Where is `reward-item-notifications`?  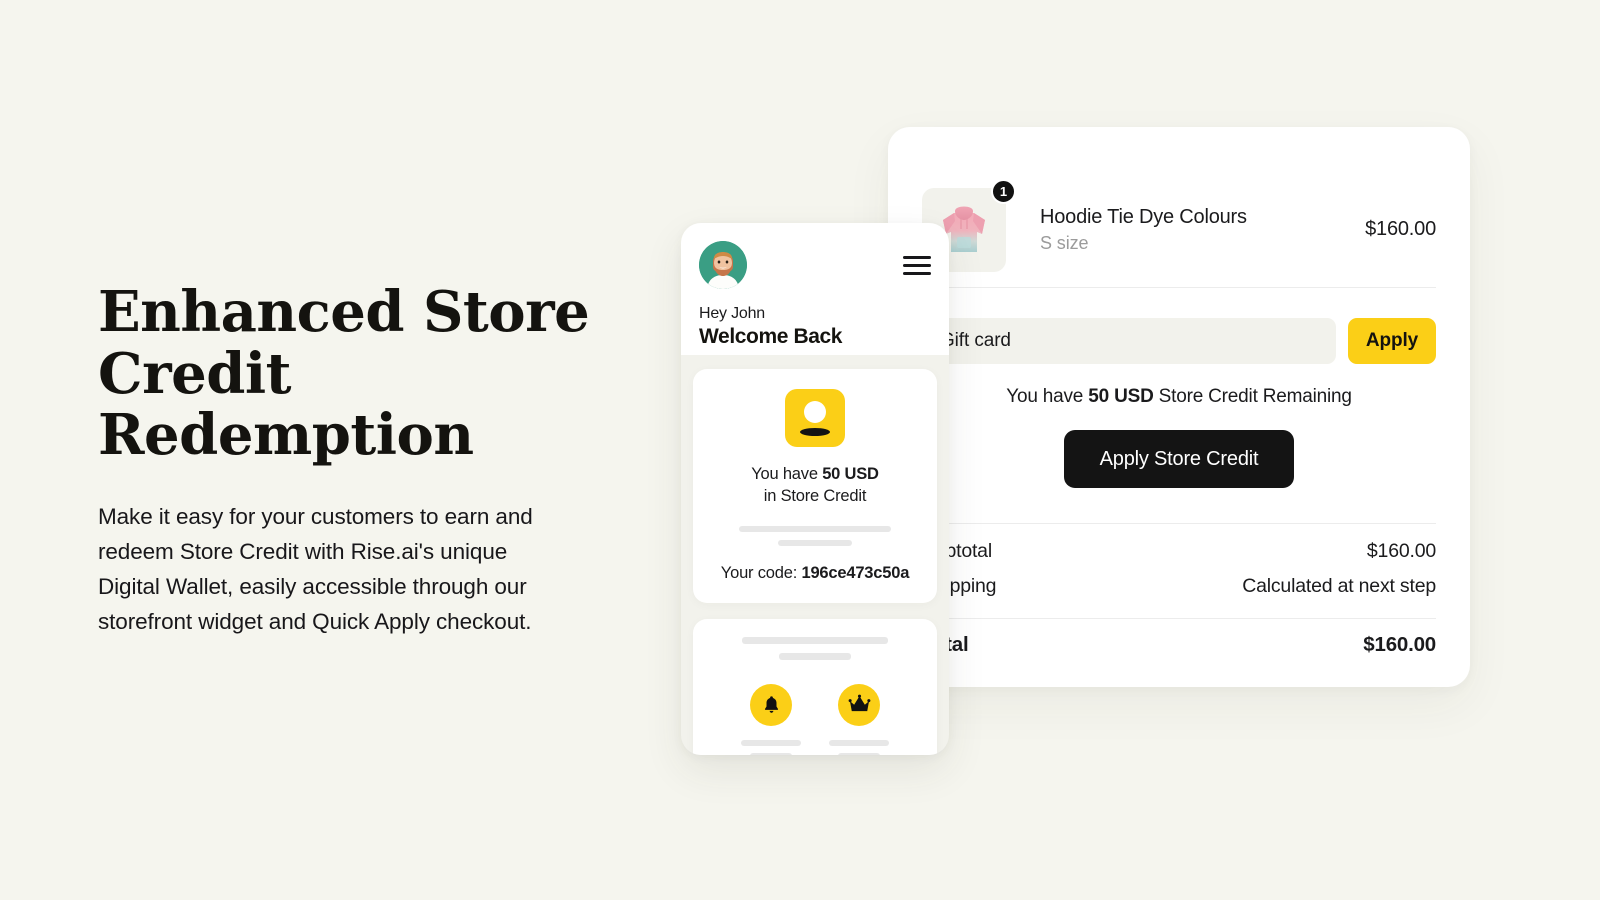
reward-item-notifications is located at coordinates (771, 719).